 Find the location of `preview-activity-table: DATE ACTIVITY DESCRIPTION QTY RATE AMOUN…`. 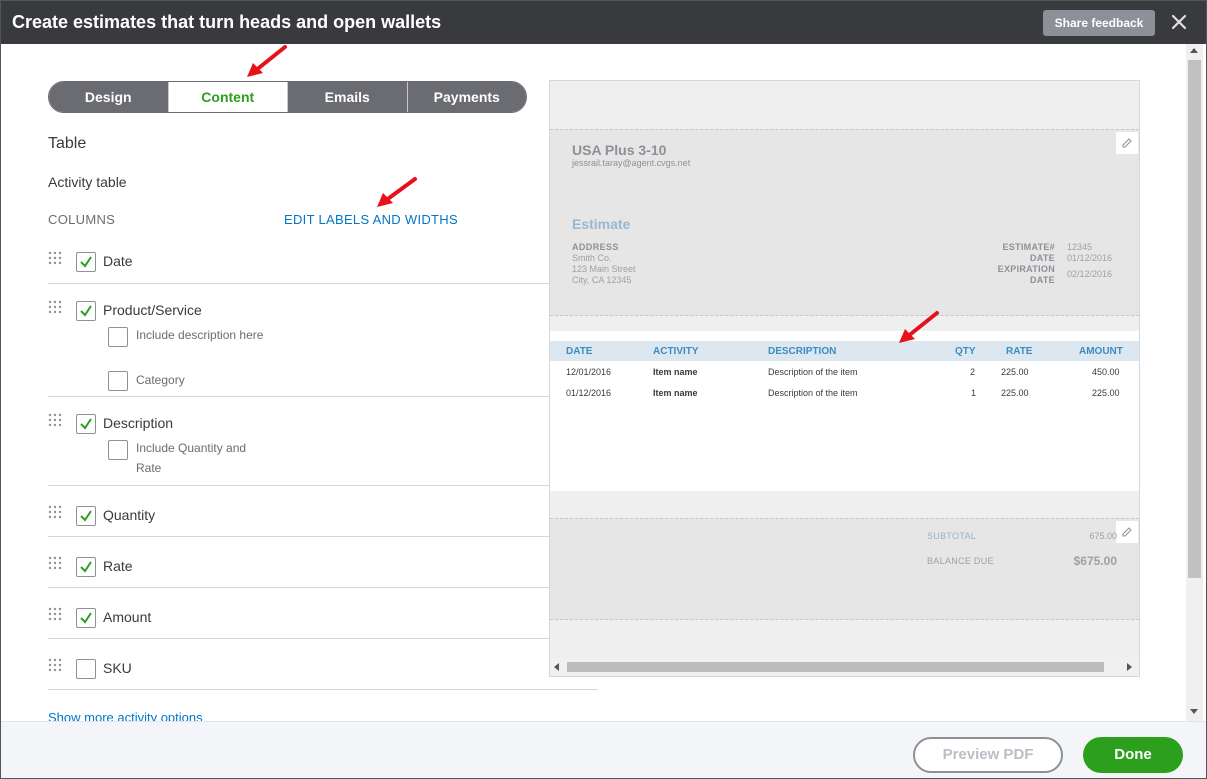

preview-activity-table: DATE ACTIVITY DESCRIPTION QTY RATE AMOUN… is located at coordinates (844, 411).